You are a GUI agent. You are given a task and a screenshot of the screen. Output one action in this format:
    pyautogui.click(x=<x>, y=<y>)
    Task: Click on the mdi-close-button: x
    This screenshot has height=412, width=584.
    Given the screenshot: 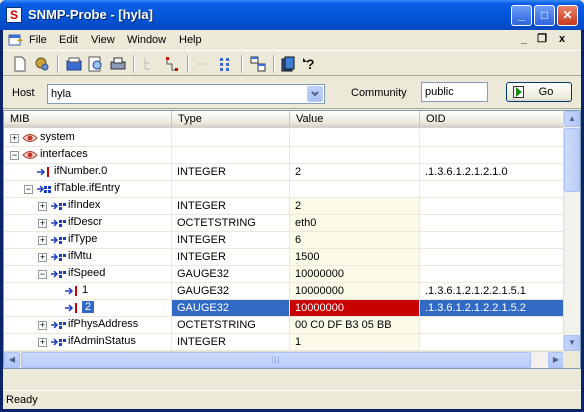 What is the action you would take?
    pyautogui.click(x=562, y=39)
    